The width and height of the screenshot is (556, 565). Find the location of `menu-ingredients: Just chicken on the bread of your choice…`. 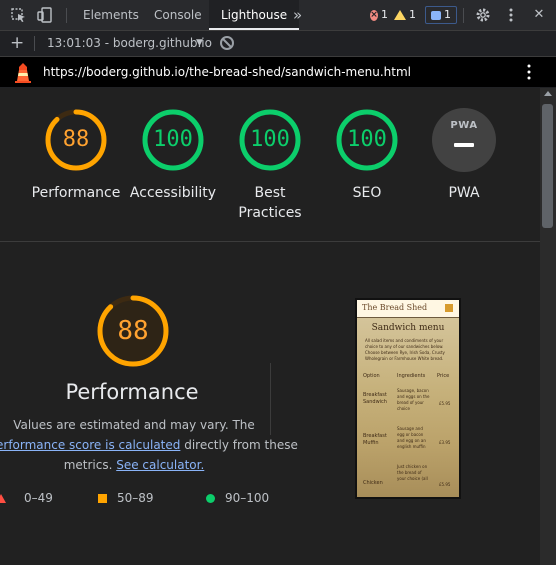

menu-ingredients: Just chicken on the bread of your choice… is located at coordinates (412, 472).